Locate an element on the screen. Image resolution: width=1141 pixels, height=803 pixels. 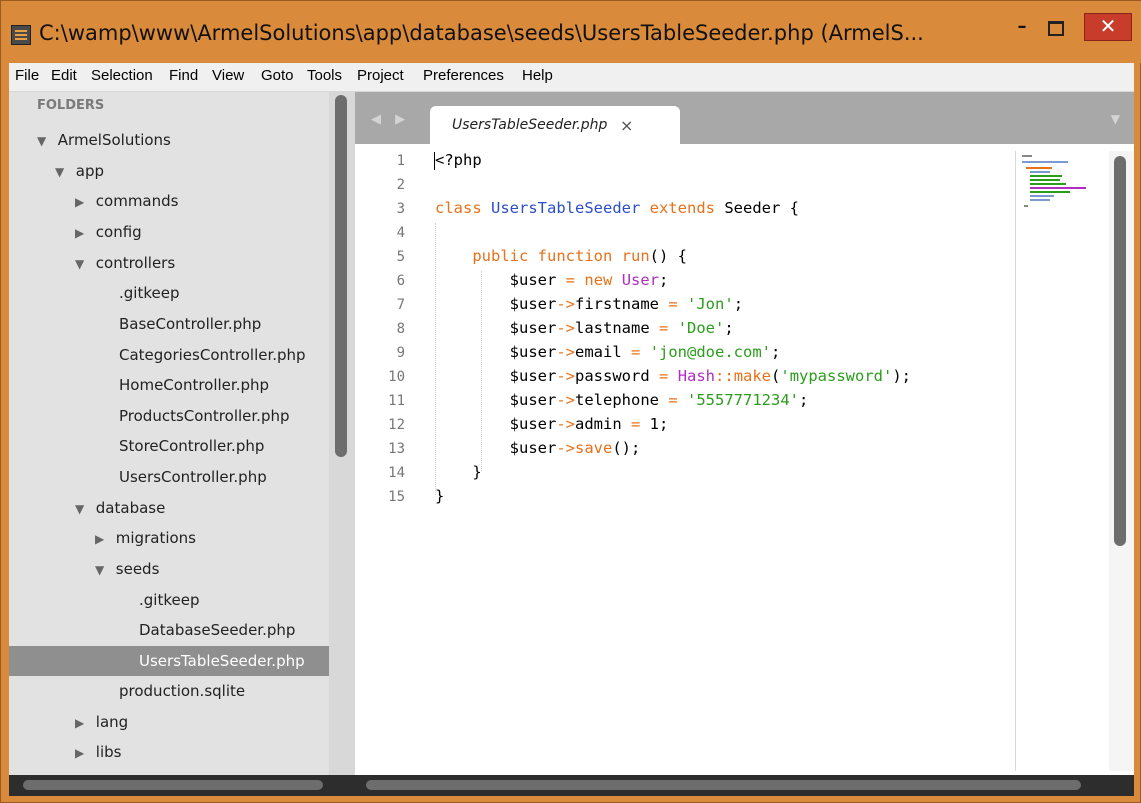
tree-item-migrations: ▶ migrations is located at coordinates (182, 538).